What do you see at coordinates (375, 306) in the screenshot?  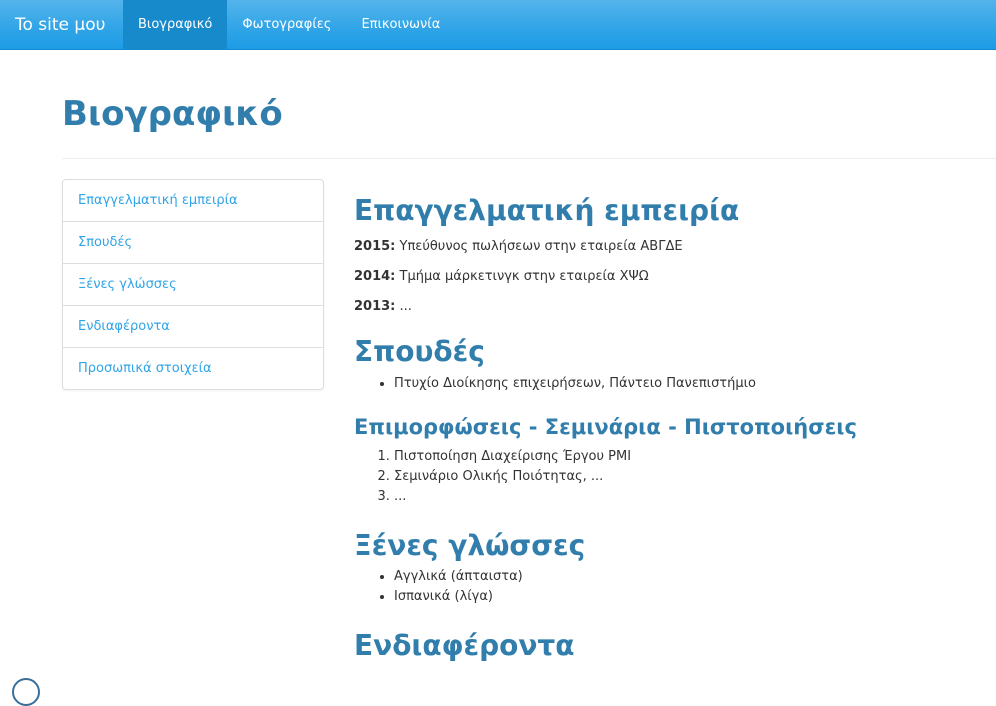 I see `experience-year: 2013:` at bounding box center [375, 306].